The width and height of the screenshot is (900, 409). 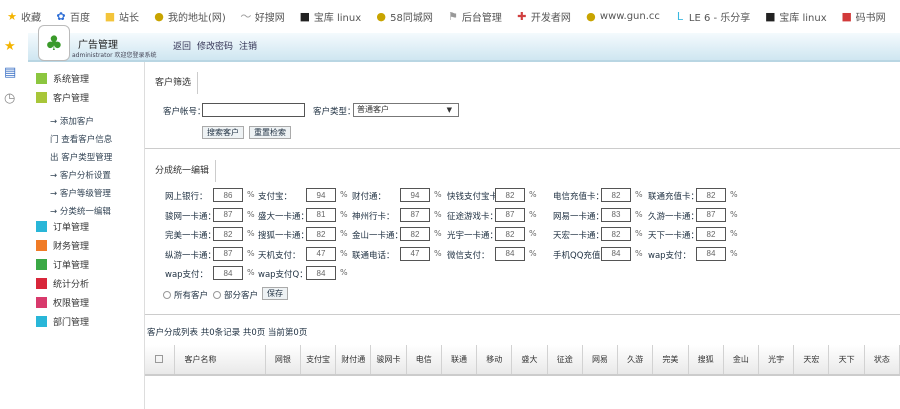 I want to click on bookmark-item: ● 我的地址(网), so click(x=189, y=16).